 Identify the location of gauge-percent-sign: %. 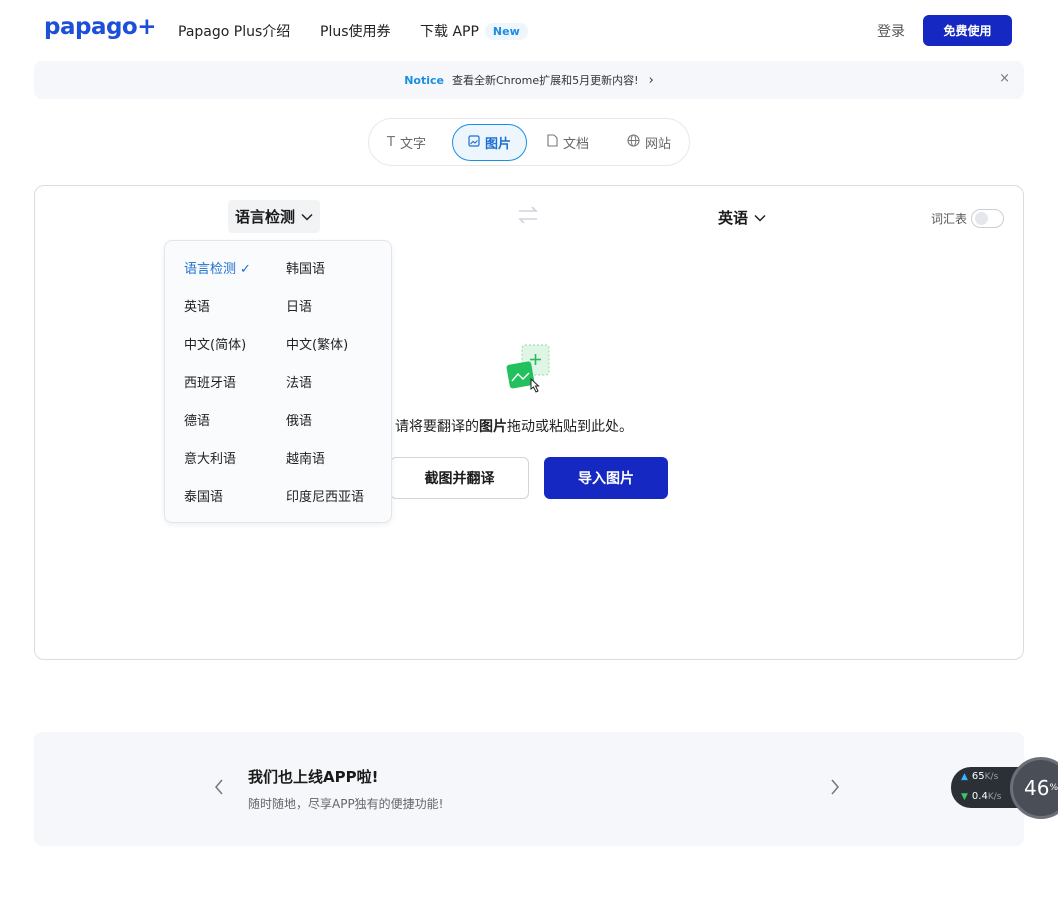
(1053, 788).